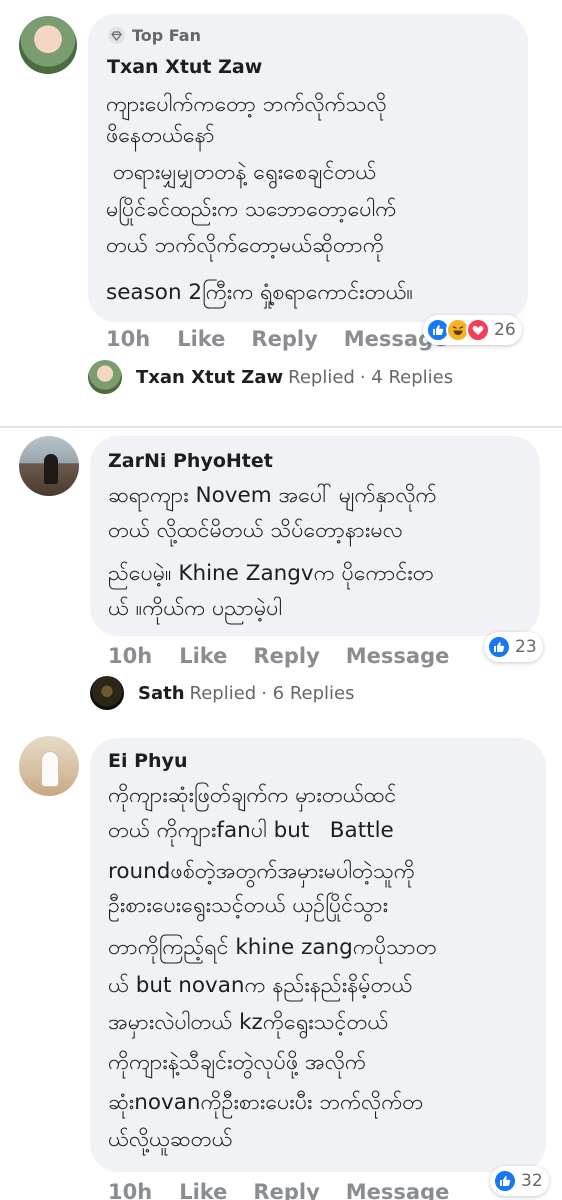 The height and width of the screenshot is (1200, 562). Describe the element at coordinates (50, 769) in the screenshot. I see `avatar-figure` at that location.